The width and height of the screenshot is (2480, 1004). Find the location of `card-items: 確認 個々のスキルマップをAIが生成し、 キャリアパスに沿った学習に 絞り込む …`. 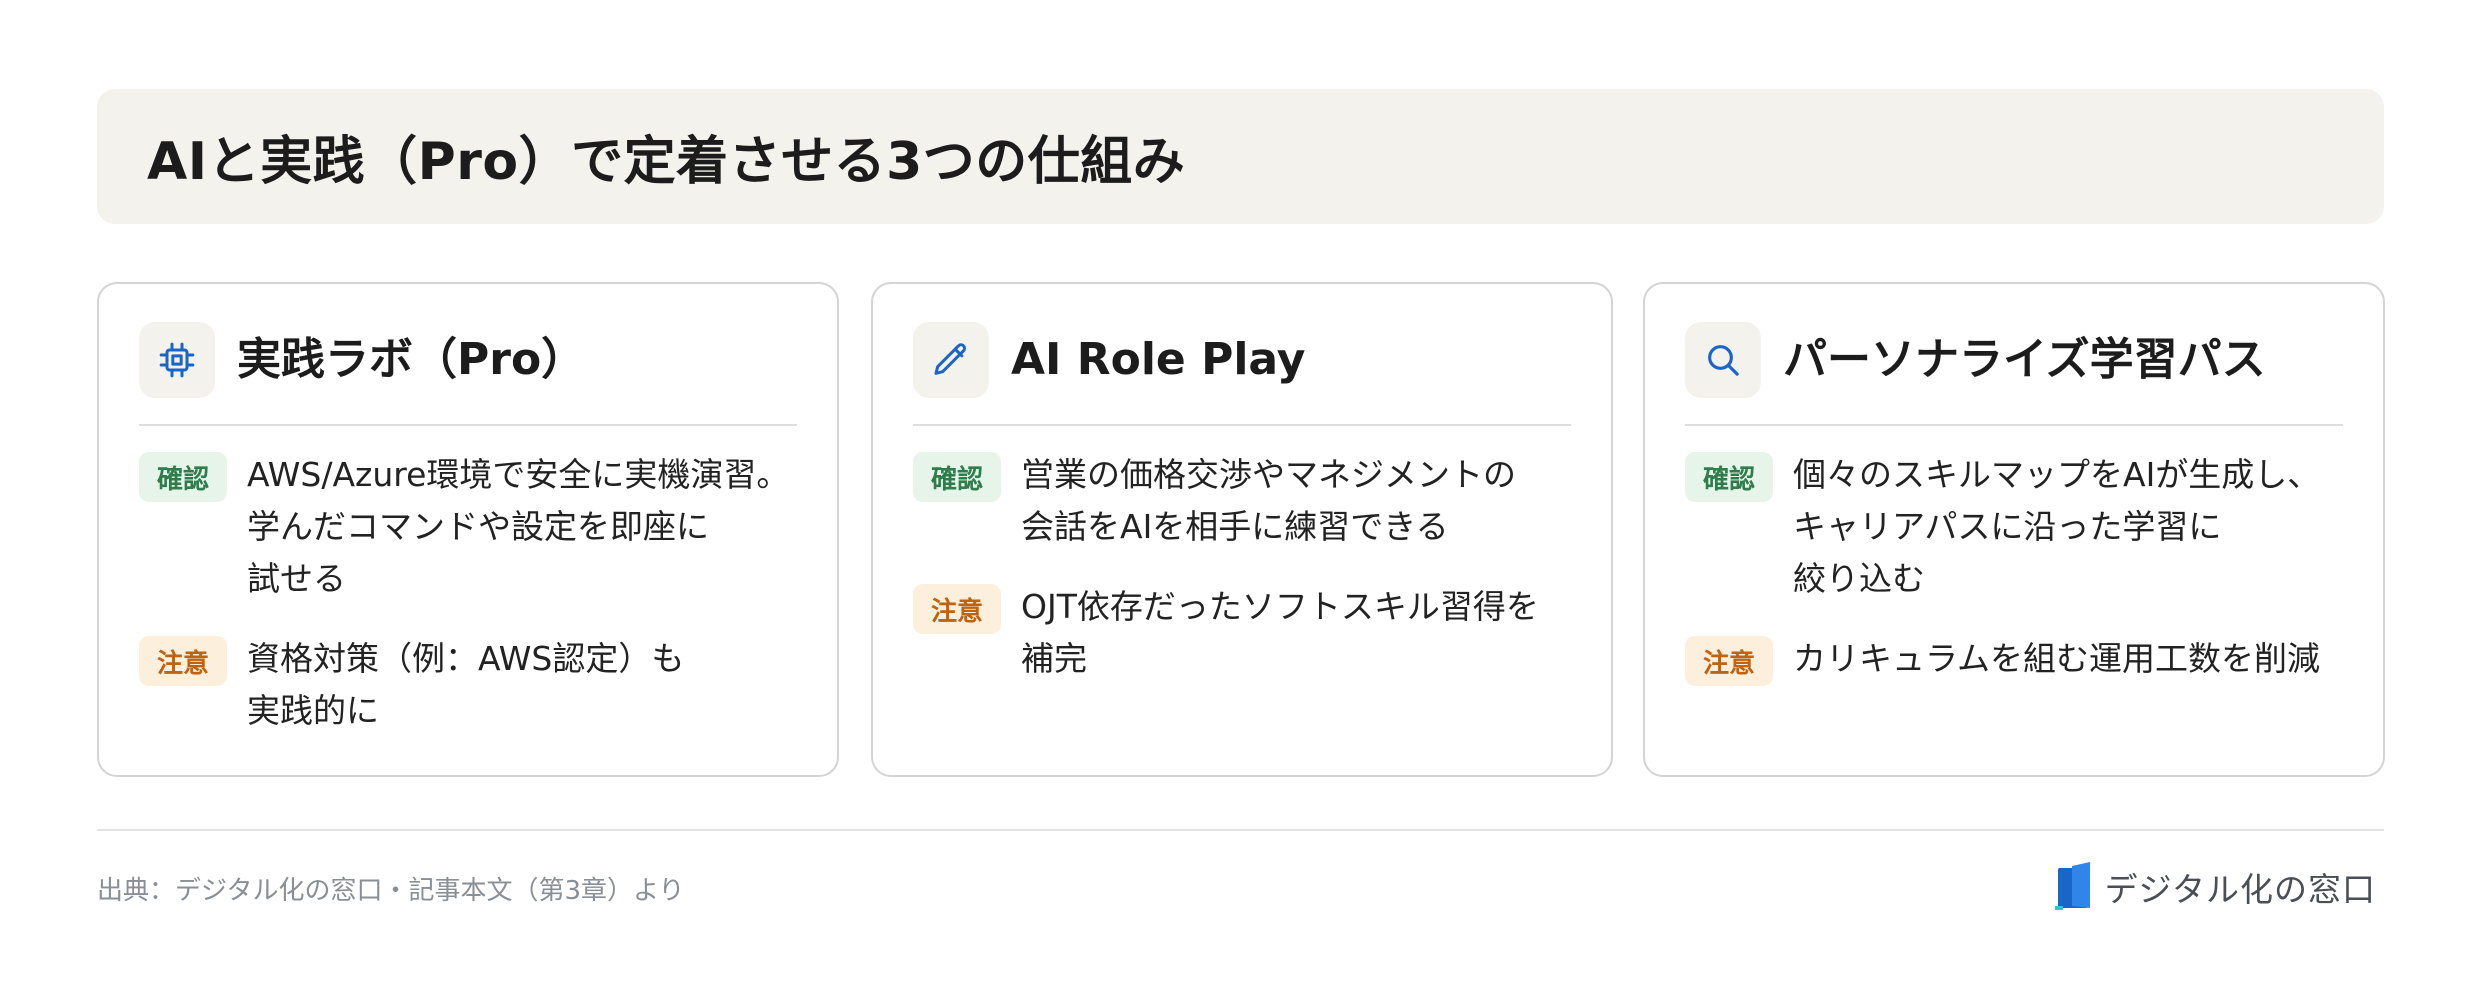

card-items: 確認 個々のスキルマップをAIが生成し、 キャリアパスに沿った学習に 絞り込む … is located at coordinates (2024, 581).